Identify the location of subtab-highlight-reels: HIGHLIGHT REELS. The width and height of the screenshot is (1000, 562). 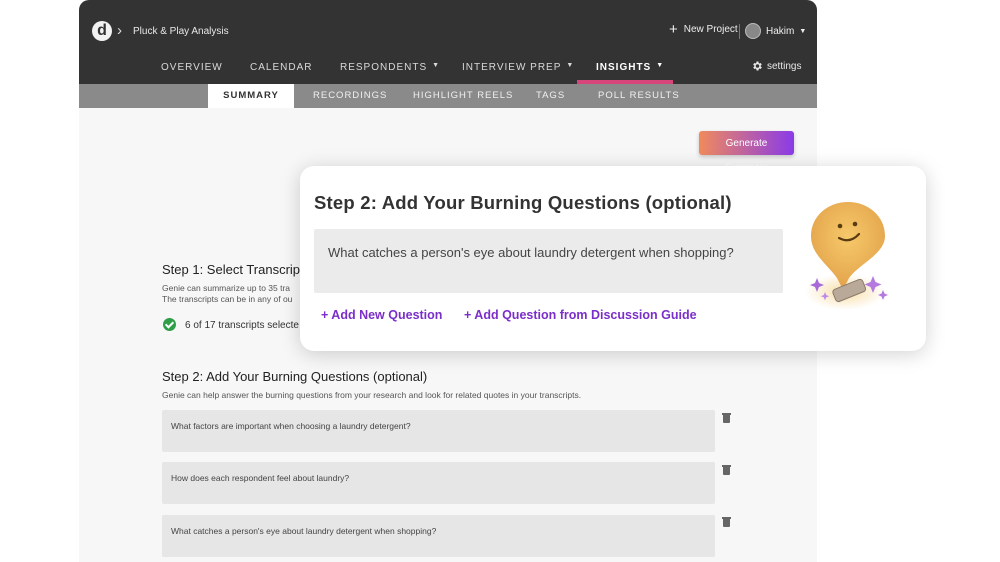
(463, 96).